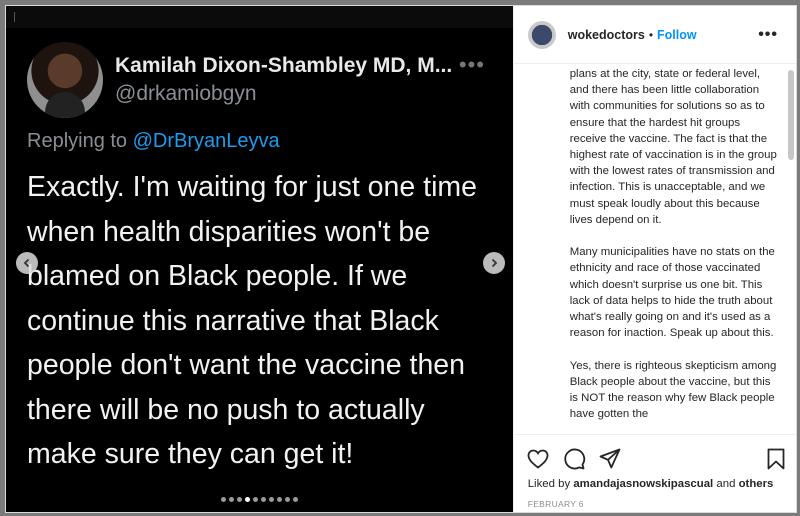 The image size is (800, 516). I want to click on caption-scrollbar, so click(791, 251).